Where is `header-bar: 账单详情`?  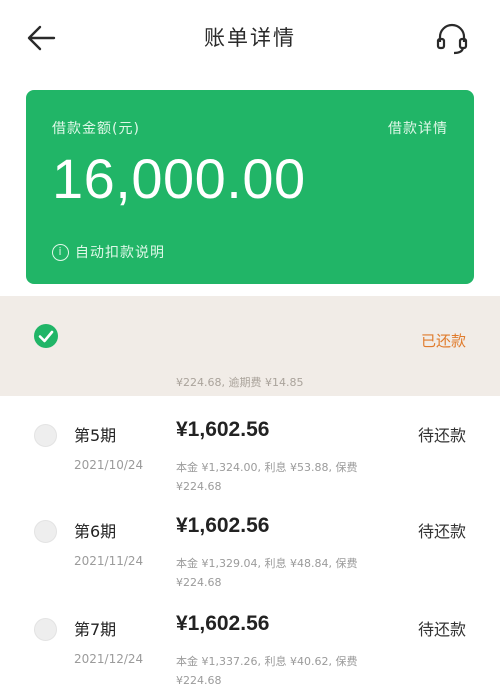 header-bar: 账单详情 is located at coordinates (250, 36).